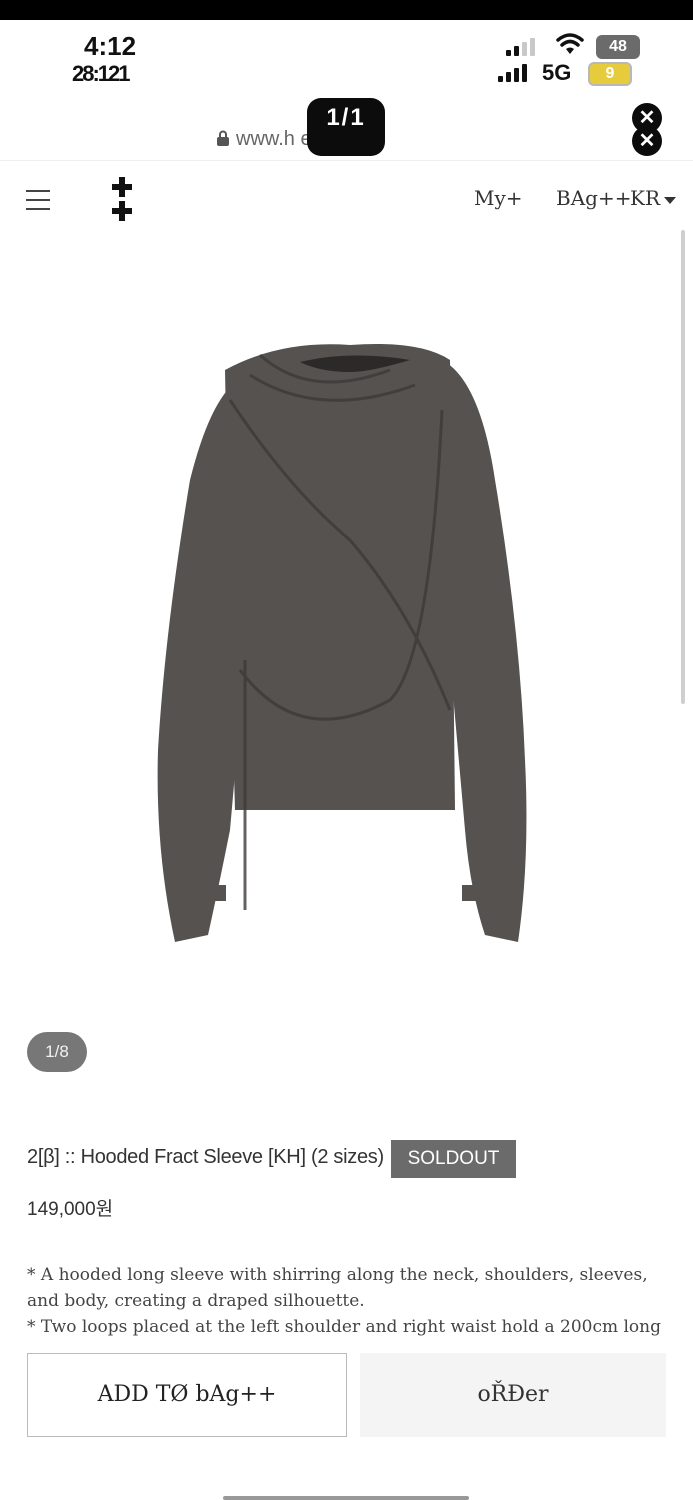 Image resolution: width=693 pixels, height=1500 pixels. What do you see at coordinates (512, 73) in the screenshot?
I see `cell-signal-icon` at bounding box center [512, 73].